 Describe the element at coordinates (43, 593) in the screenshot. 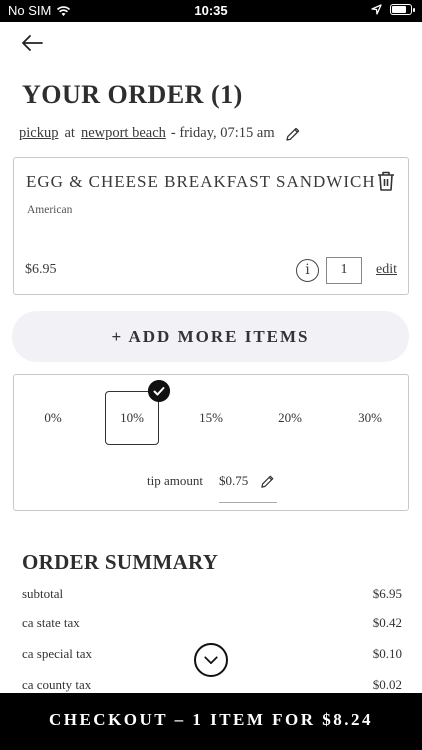

I see `summary-label: subtotal` at that location.